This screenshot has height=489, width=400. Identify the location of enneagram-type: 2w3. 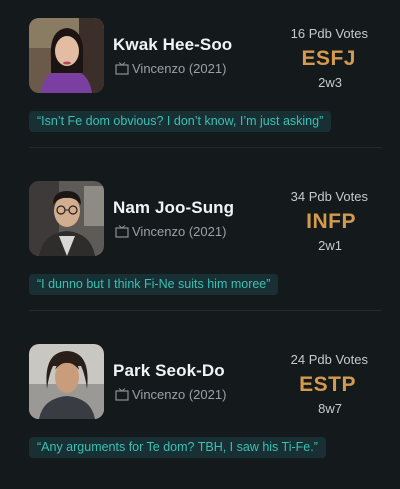
(330, 82).